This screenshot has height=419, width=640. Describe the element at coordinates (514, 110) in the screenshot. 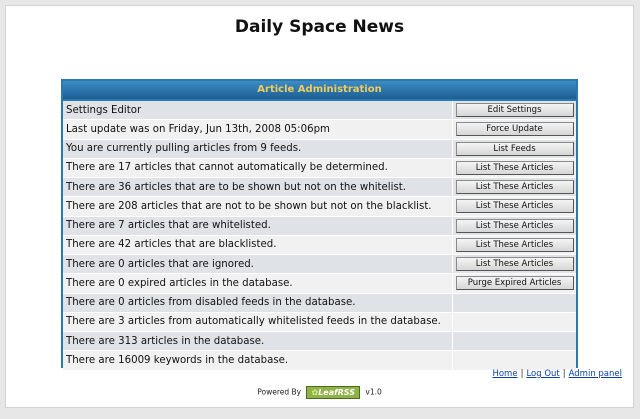

I see `edit-settings-button: Edit Settings` at that location.